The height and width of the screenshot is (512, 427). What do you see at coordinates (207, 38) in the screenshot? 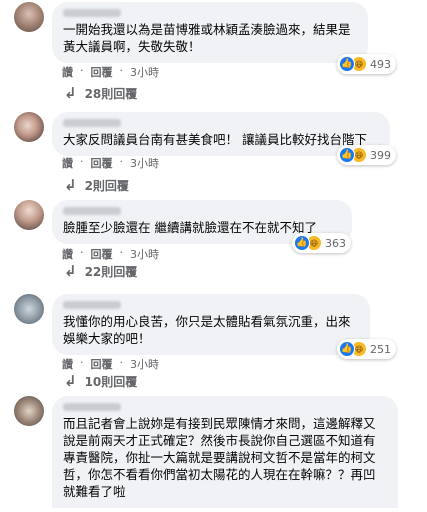
I see `comment-text: 一開始我還以為是苗博雅或林穎孟湊臉過來，結果是黃大議員啊，失敬失敬！` at bounding box center [207, 38].